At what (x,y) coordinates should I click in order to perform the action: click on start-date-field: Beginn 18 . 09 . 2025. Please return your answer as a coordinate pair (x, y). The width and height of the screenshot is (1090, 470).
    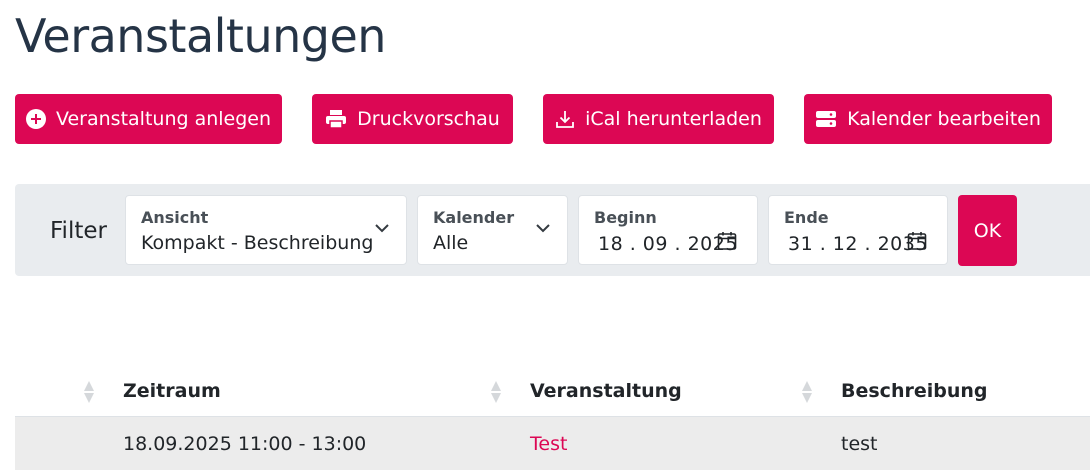
    Looking at the image, I should click on (668, 230).